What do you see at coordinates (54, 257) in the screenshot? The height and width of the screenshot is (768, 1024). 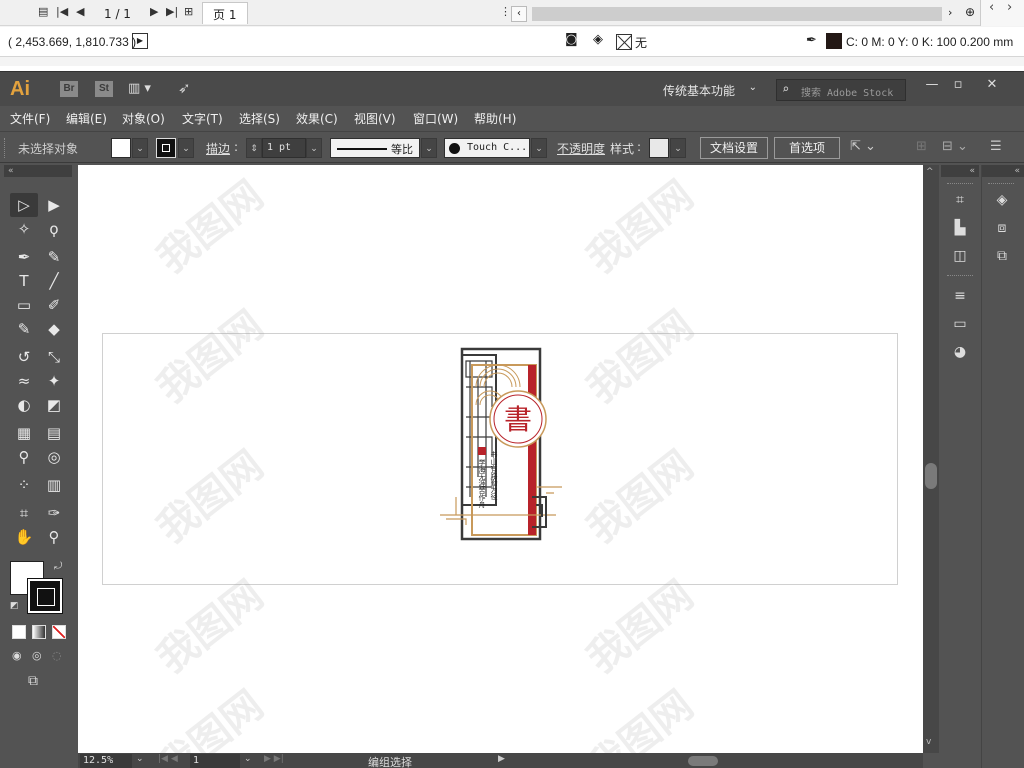 I see `curvature-tool-icon: ✎` at bounding box center [54, 257].